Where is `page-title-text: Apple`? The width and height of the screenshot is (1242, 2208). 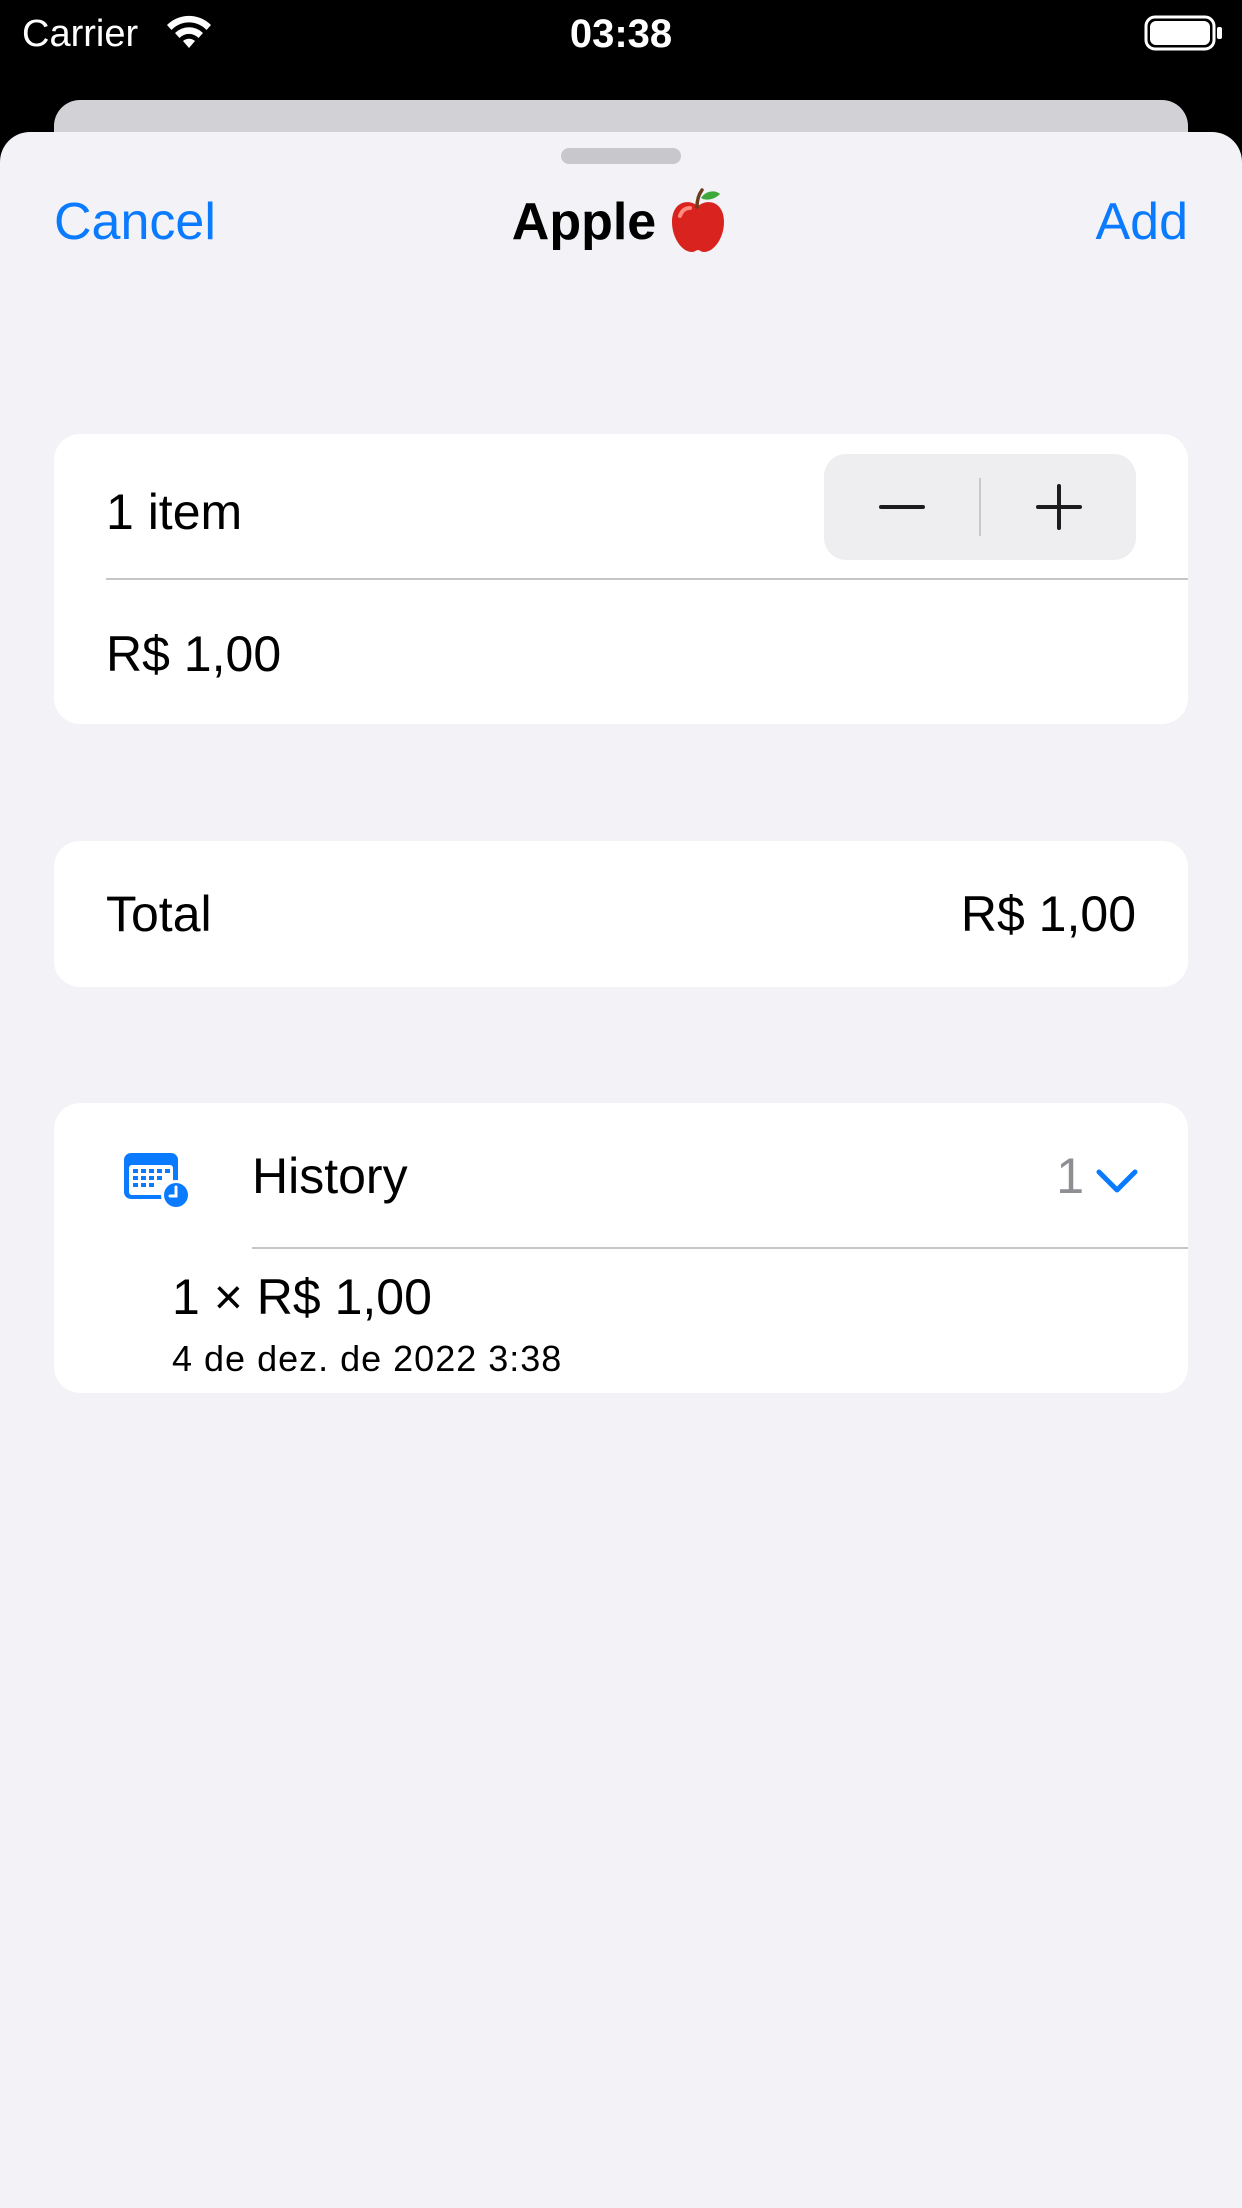
page-title-text: Apple is located at coordinates (584, 222).